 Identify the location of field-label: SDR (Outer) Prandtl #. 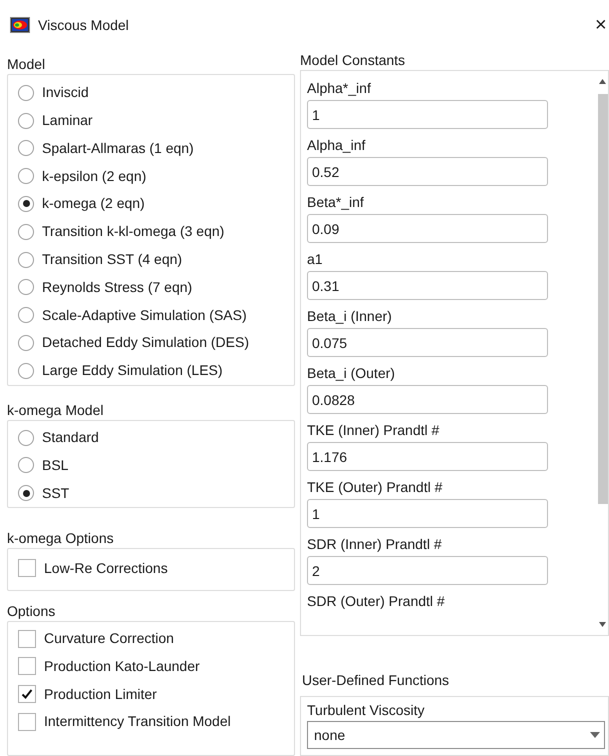
(376, 601).